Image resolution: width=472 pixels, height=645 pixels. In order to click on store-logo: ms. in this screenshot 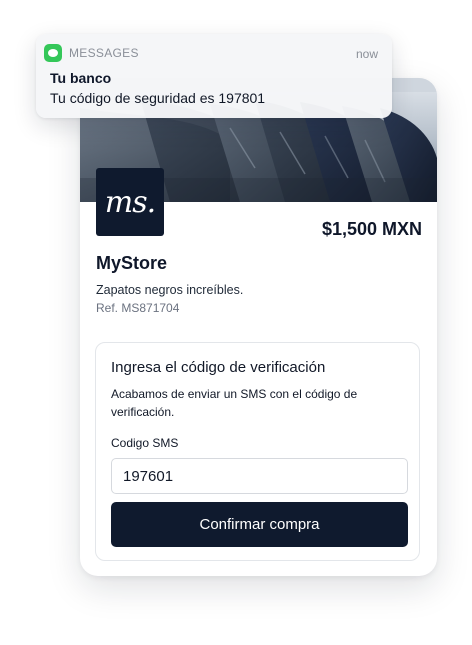, I will do `click(130, 202)`.